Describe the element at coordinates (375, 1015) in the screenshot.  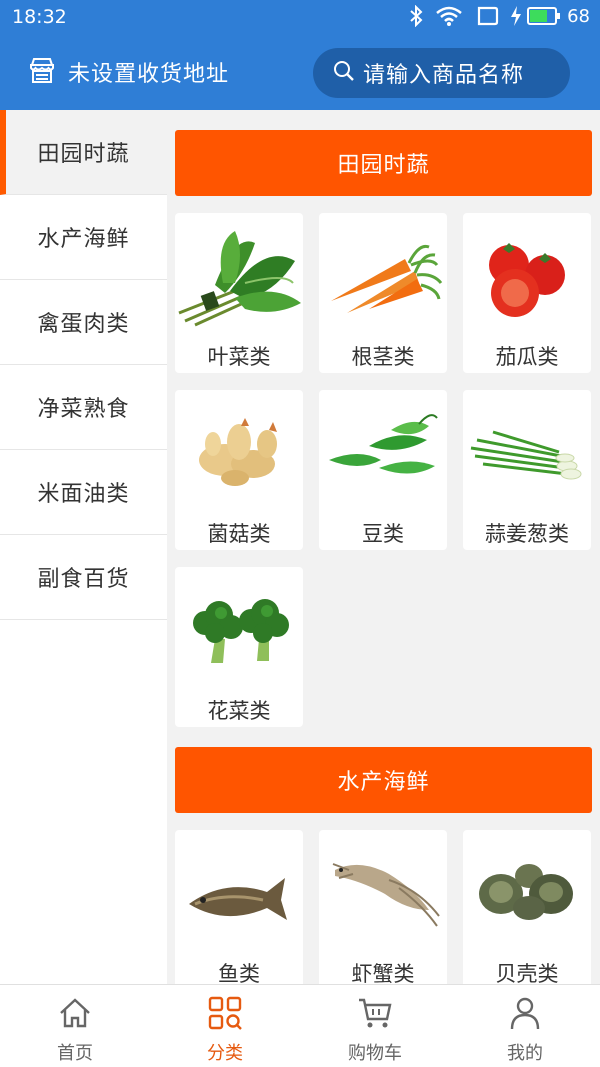
I see `cart-icon` at that location.